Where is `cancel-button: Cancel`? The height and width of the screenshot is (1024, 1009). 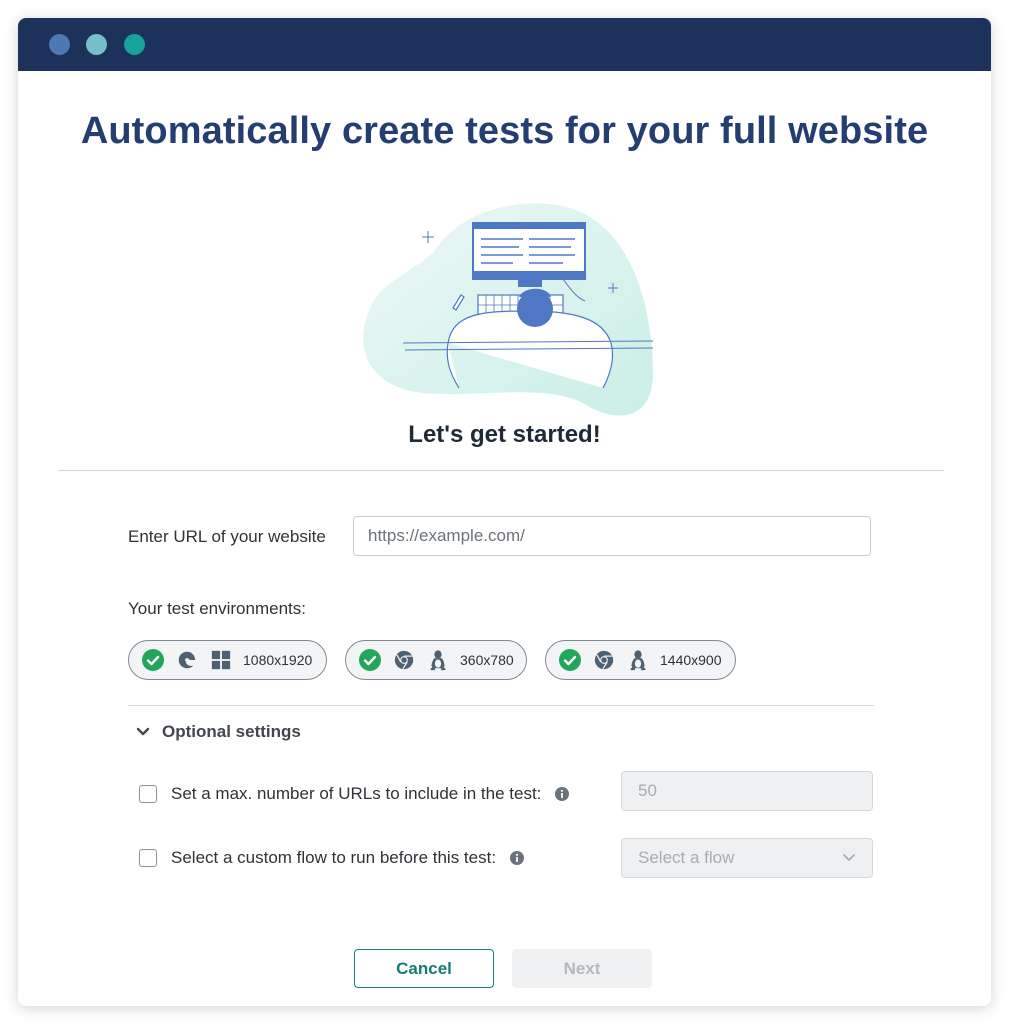
cancel-button: Cancel is located at coordinates (424, 968).